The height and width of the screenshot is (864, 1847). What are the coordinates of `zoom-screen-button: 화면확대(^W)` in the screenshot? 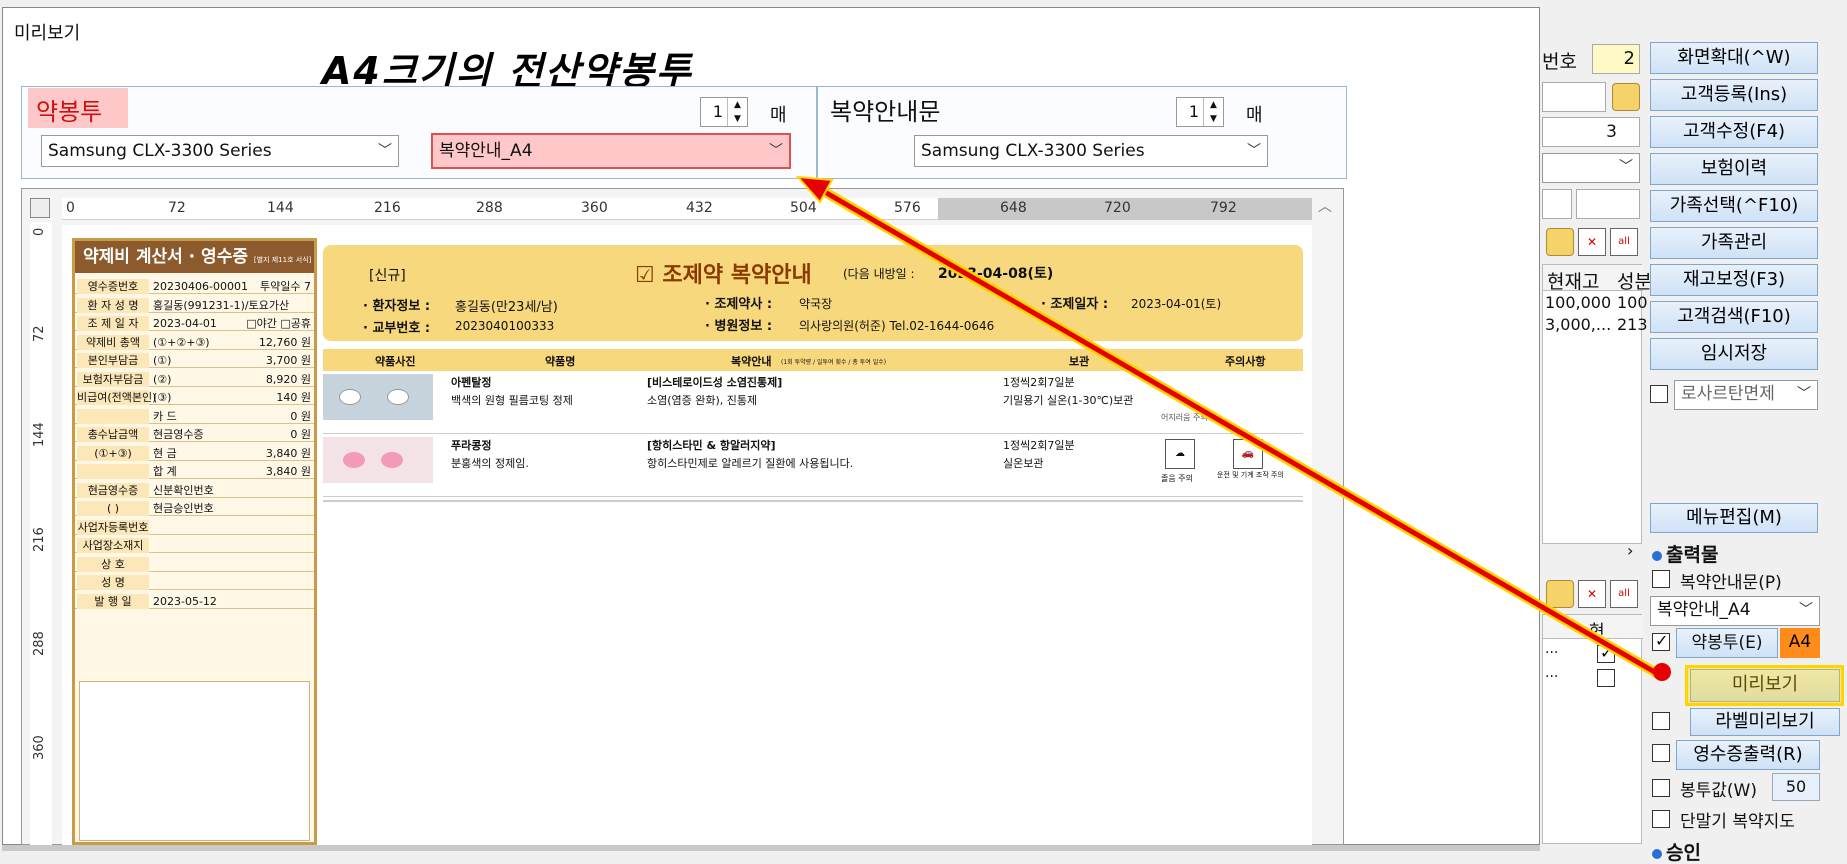 It's located at (1734, 58).